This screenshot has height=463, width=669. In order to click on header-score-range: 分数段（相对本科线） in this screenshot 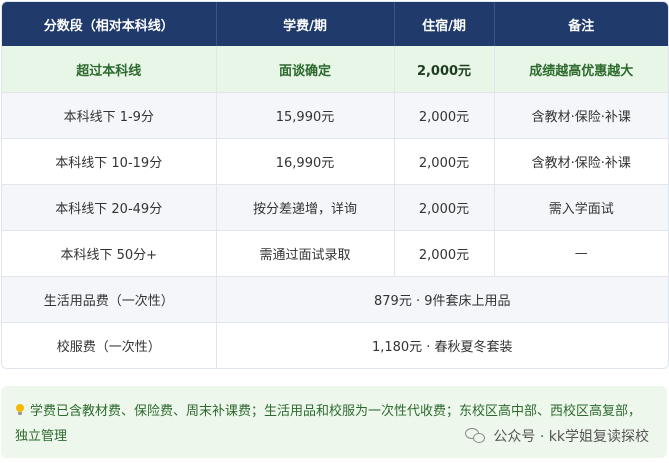, I will do `click(109, 24)`.